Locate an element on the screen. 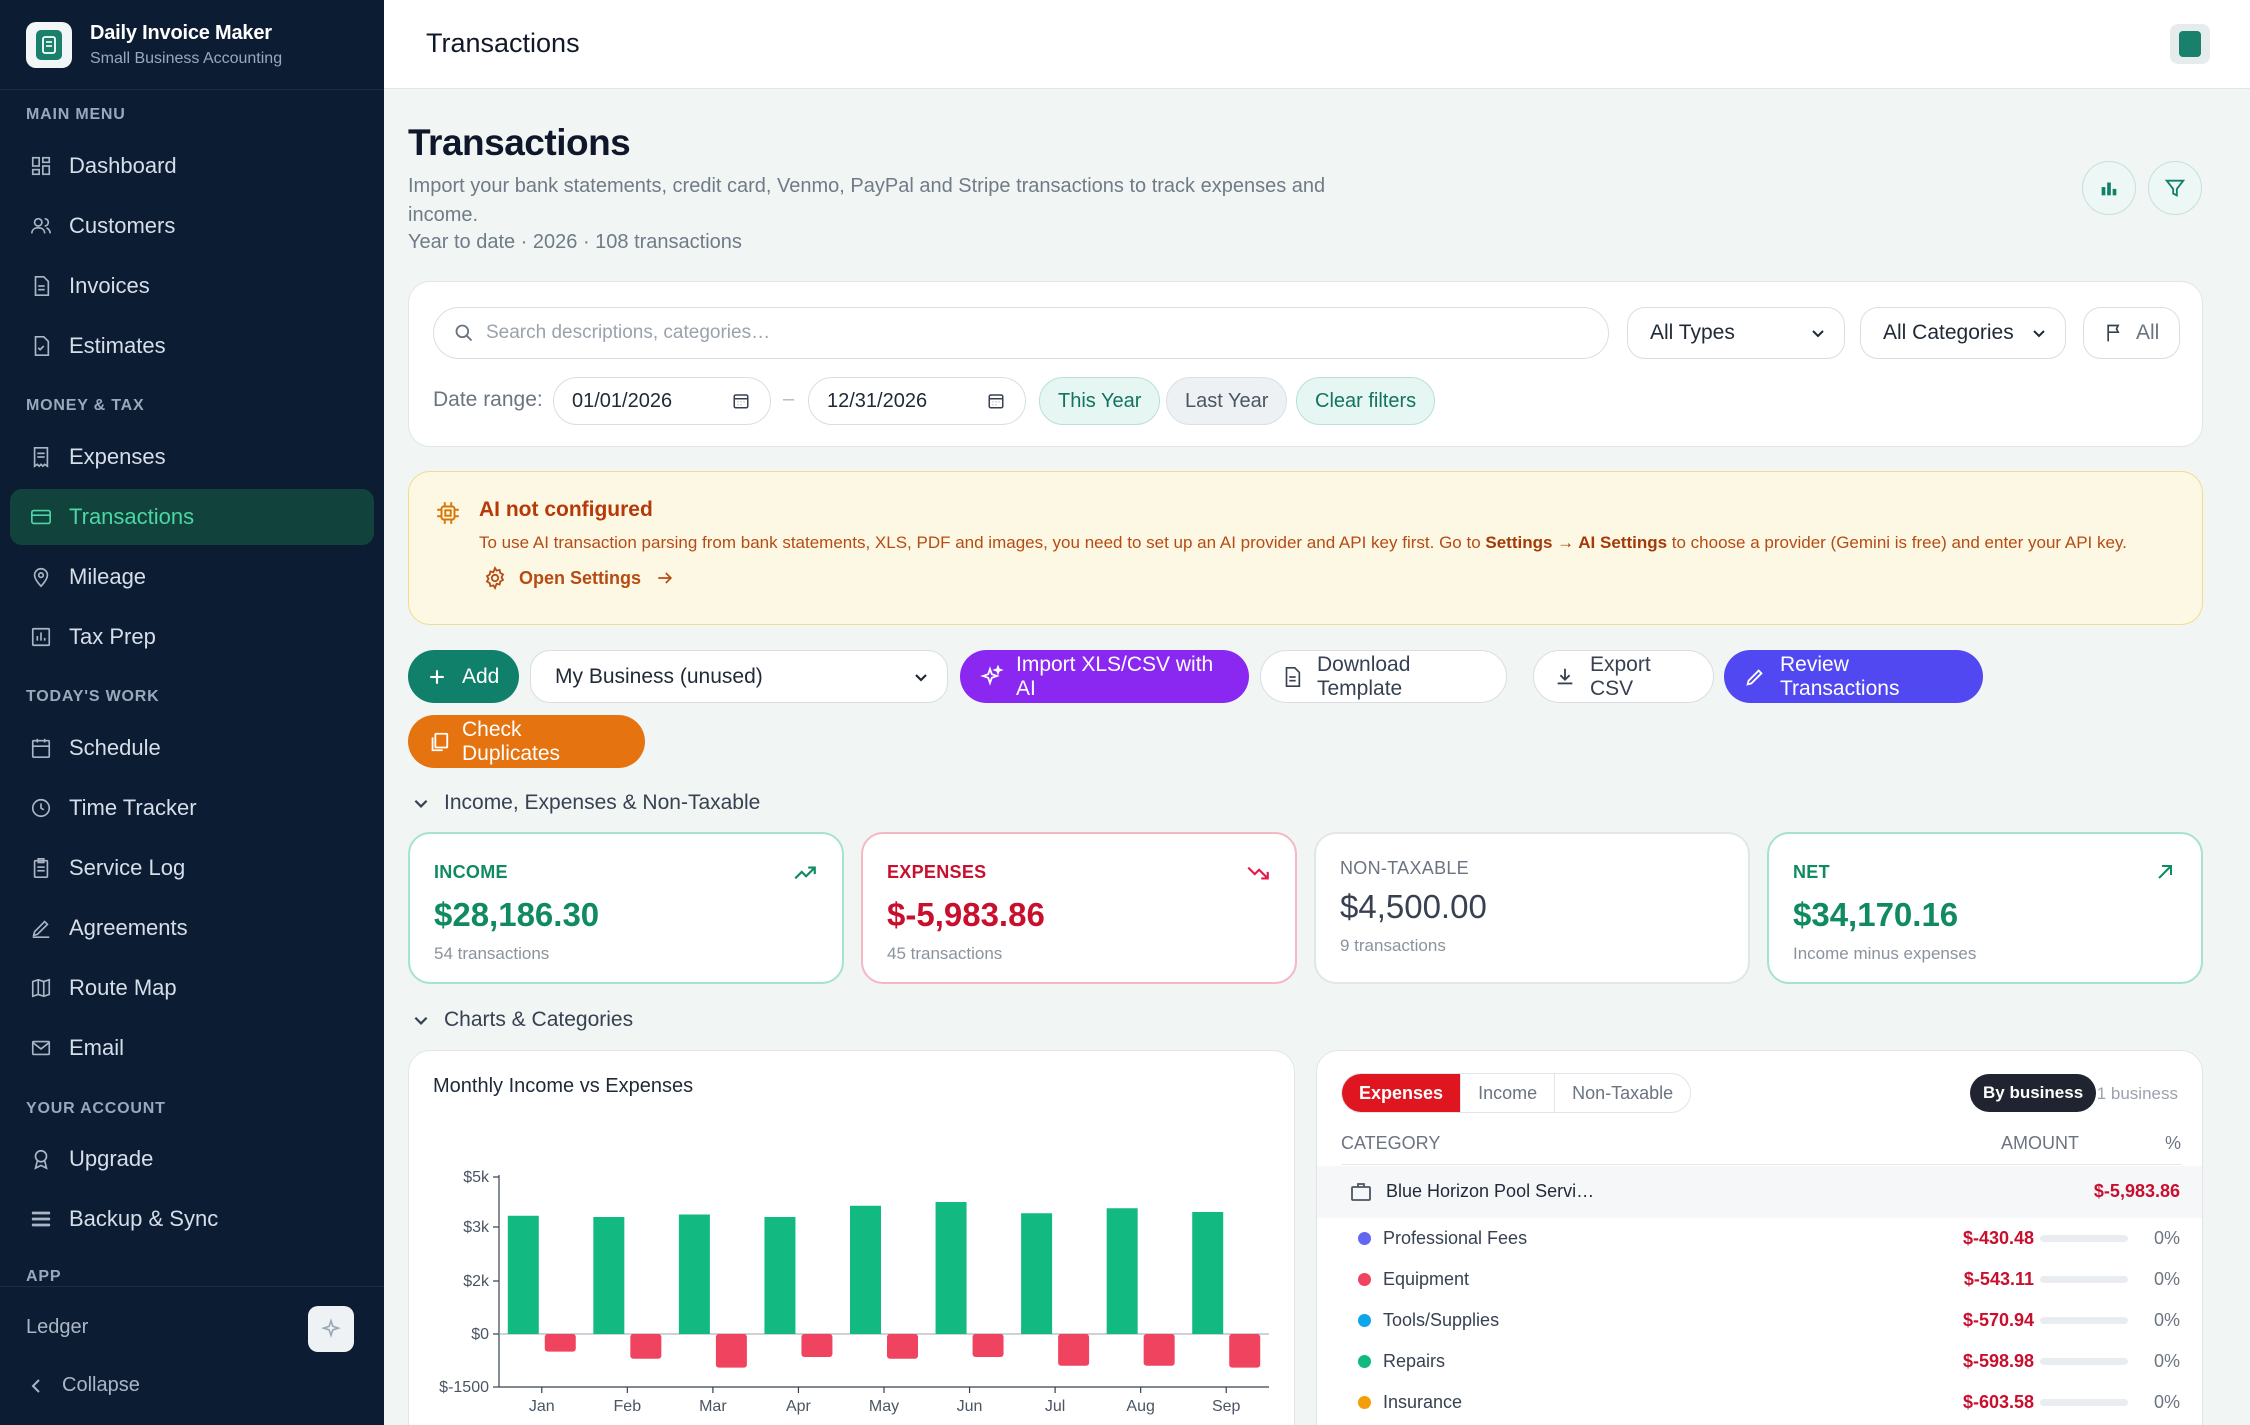  category-row: Equipment $-543.11 0% is located at coordinates (1759, 1279).